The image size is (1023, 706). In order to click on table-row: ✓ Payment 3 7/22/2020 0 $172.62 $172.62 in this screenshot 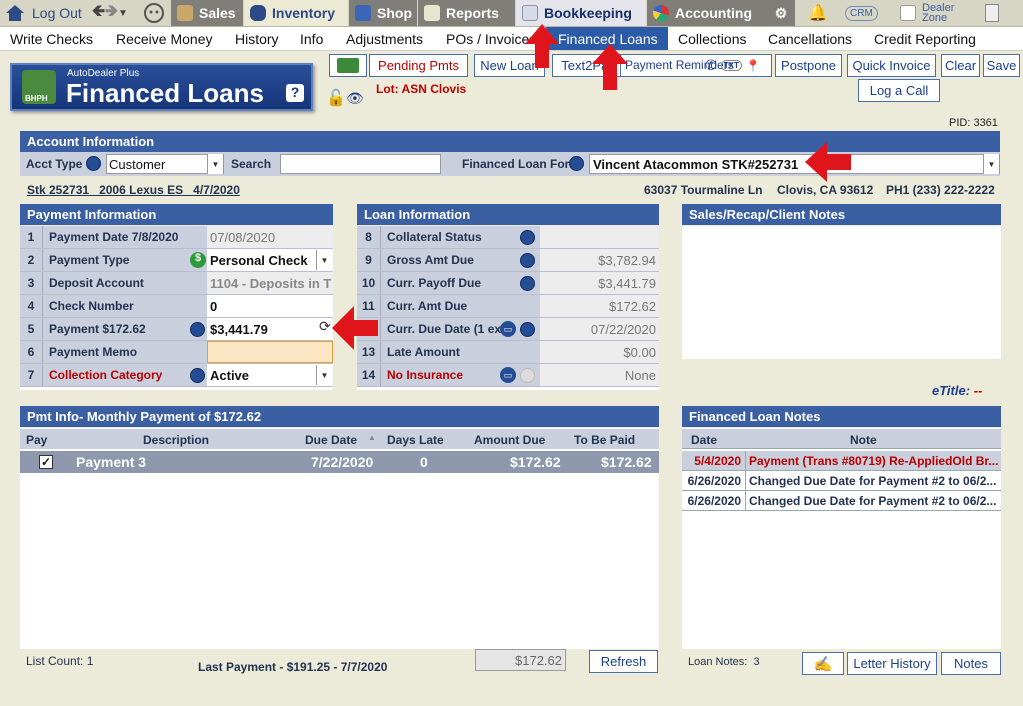, I will do `click(339, 462)`.